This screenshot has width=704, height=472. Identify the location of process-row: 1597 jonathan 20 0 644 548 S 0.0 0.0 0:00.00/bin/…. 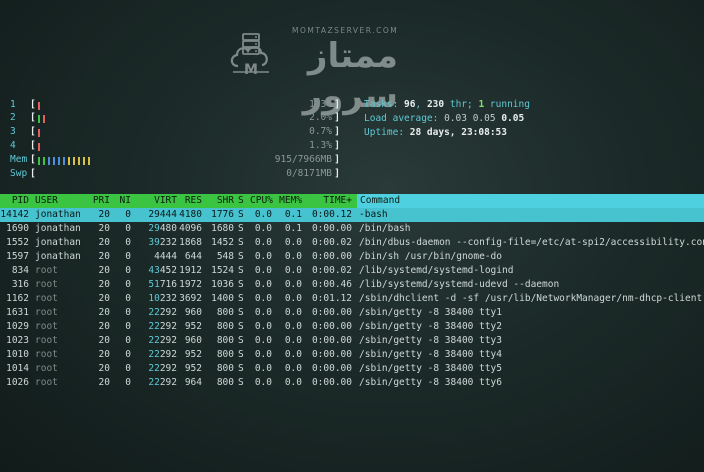
(352, 257).